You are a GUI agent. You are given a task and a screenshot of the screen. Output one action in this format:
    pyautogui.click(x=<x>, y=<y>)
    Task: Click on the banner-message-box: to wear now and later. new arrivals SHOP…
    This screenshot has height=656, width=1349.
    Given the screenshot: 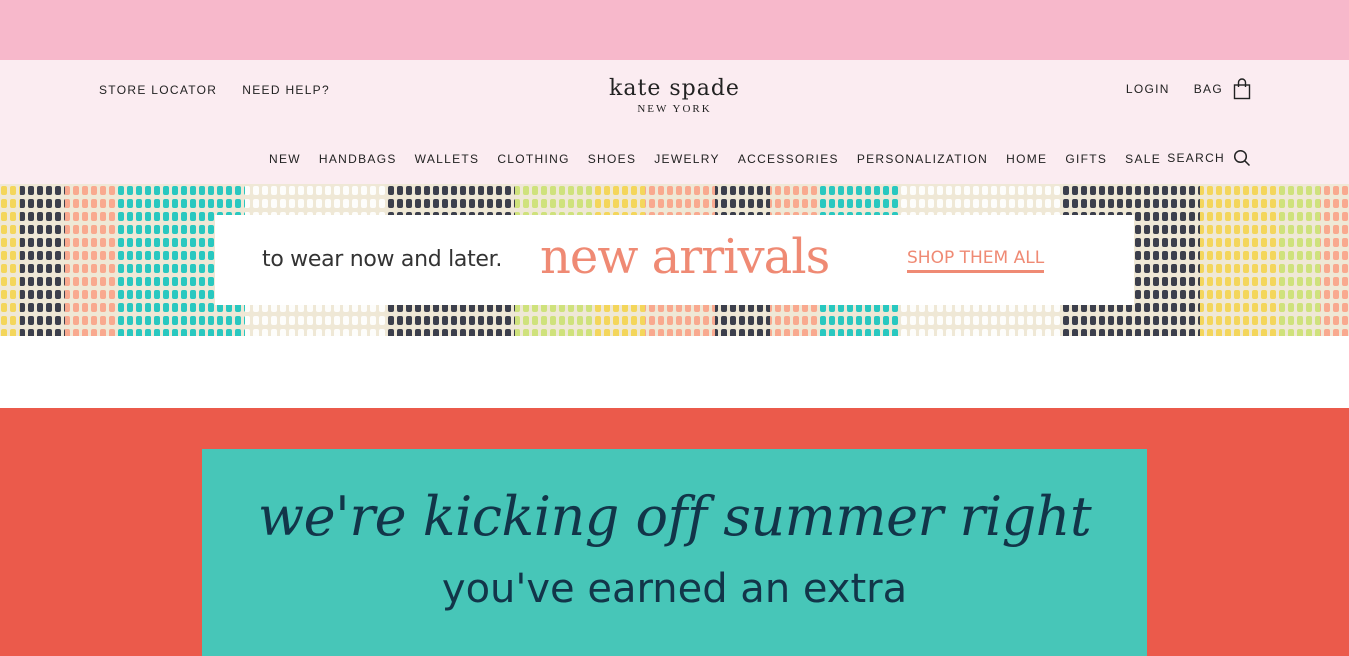 What is the action you would take?
    pyautogui.click(x=674, y=260)
    